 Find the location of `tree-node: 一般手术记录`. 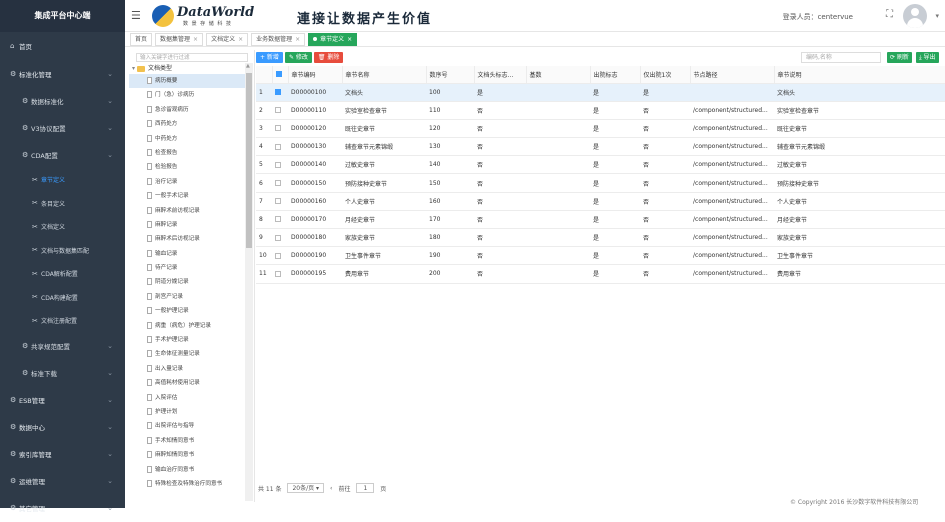

tree-node: 一般手术记录 is located at coordinates (187, 196).